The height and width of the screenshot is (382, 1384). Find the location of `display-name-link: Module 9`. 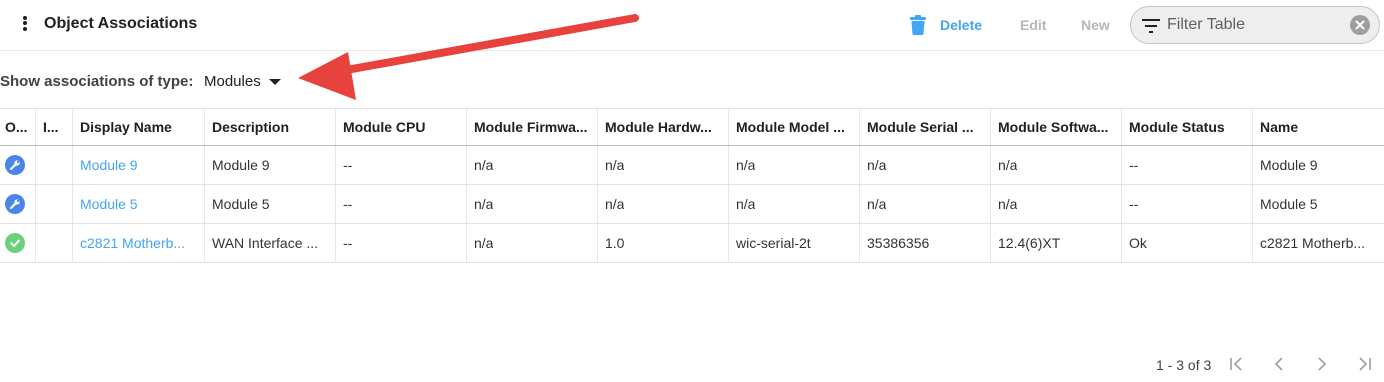

display-name-link: Module 9 is located at coordinates (109, 165).